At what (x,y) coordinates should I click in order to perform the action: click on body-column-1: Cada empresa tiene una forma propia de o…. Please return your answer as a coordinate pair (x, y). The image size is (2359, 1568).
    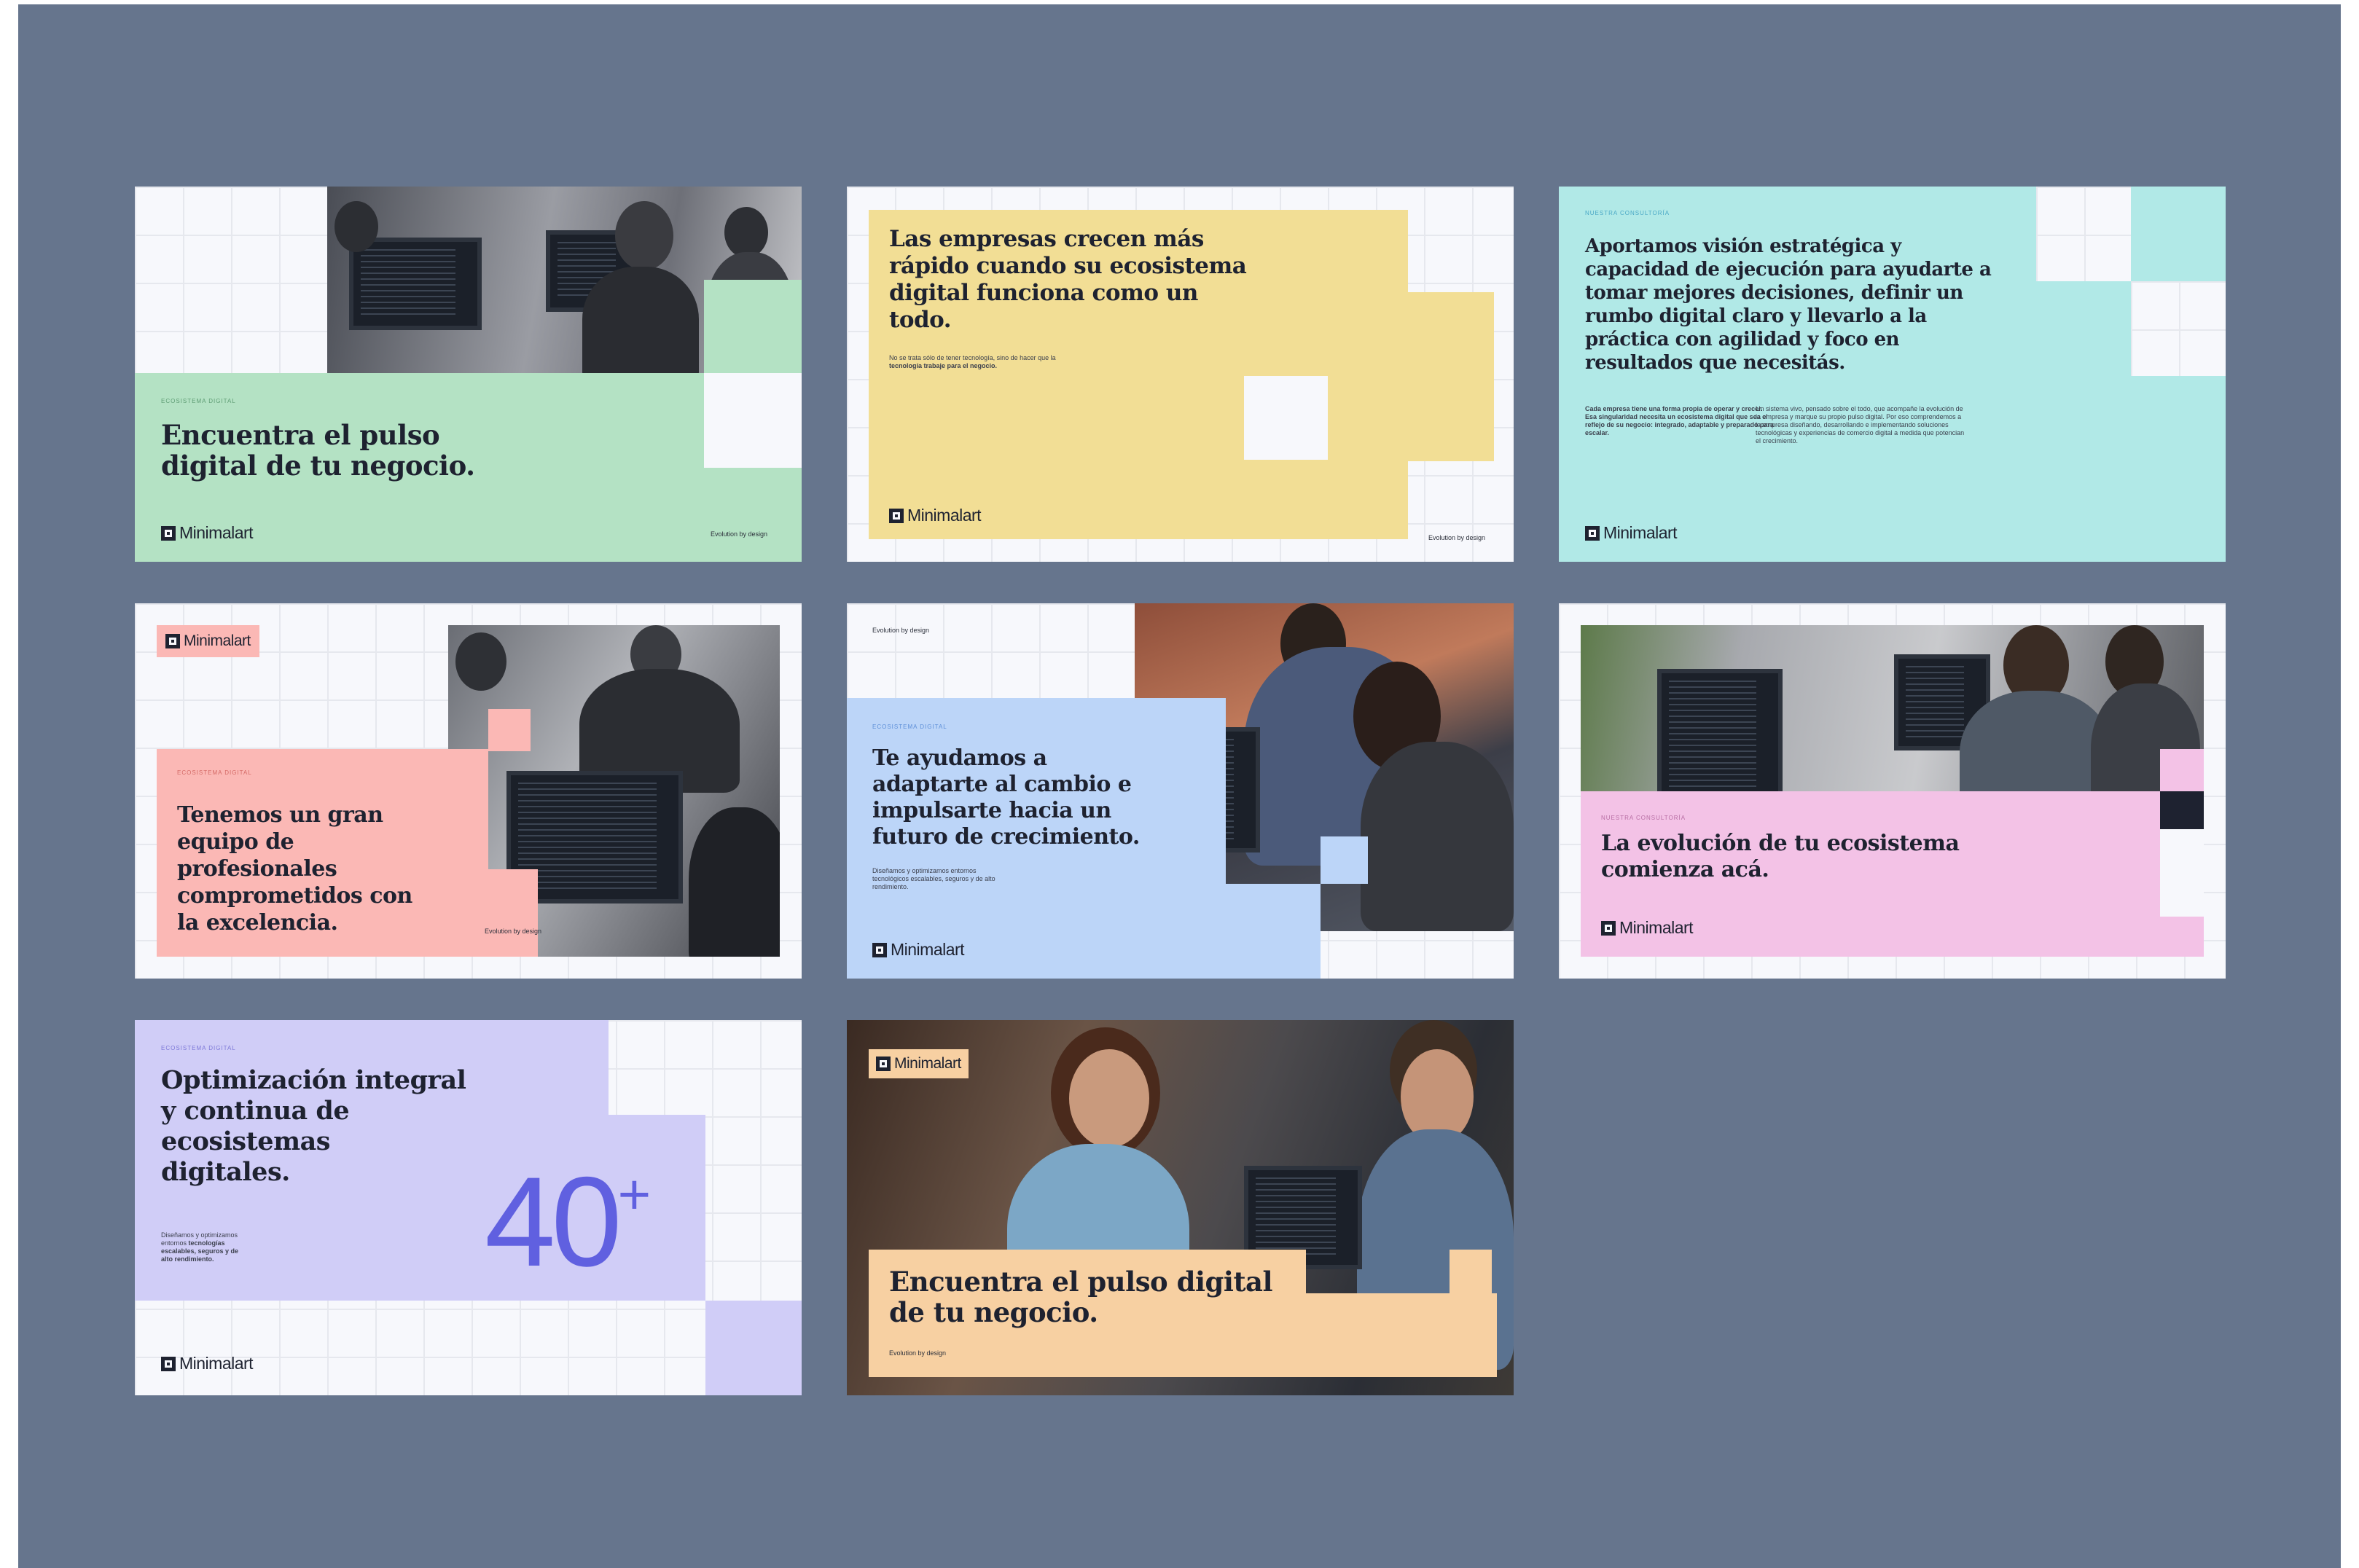
    Looking at the image, I should click on (1680, 420).